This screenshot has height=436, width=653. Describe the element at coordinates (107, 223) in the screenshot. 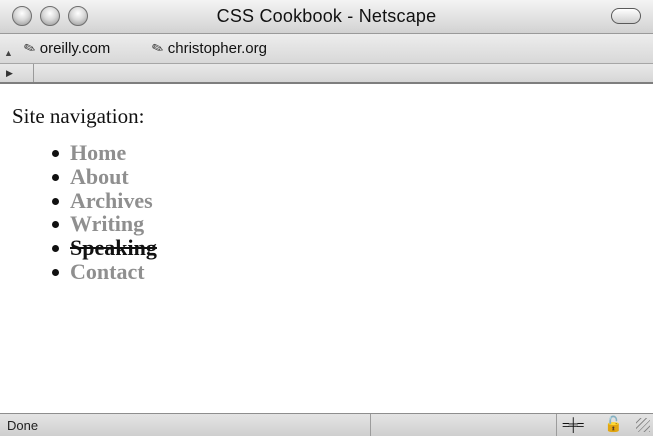

I see `nav-link-writing: Writing` at that location.